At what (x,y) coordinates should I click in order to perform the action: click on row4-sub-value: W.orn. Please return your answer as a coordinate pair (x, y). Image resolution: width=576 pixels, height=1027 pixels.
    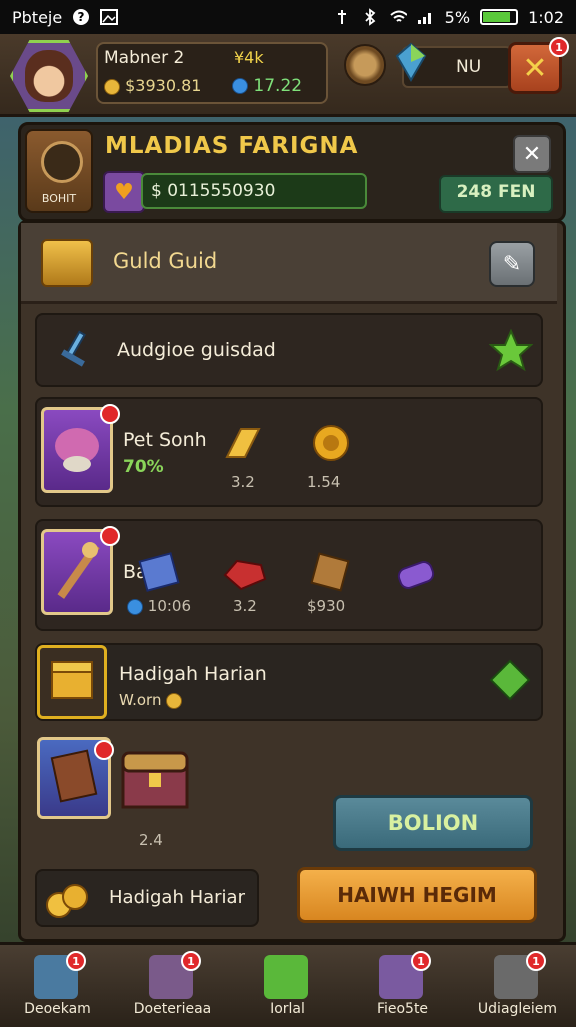
    Looking at the image, I should click on (140, 700).